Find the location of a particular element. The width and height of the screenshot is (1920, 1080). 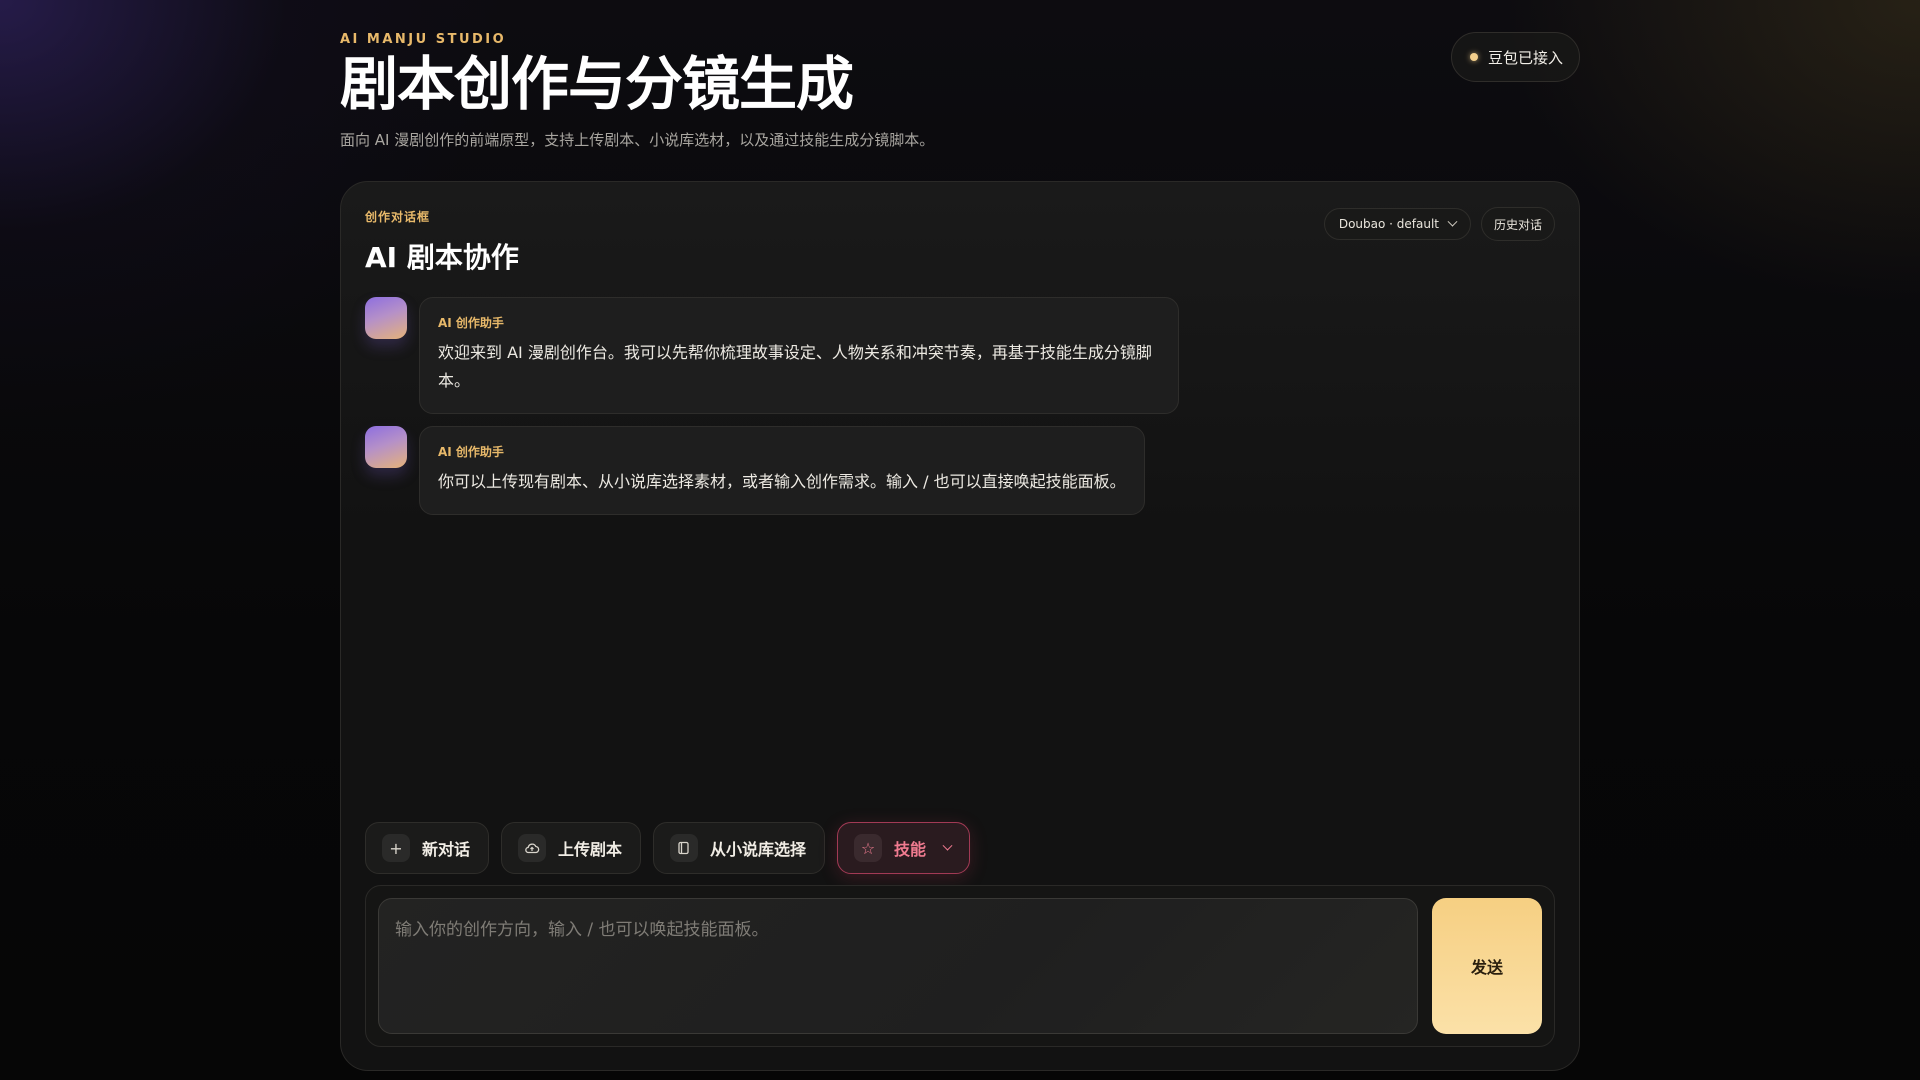

panel-title: AI 剧本协作 is located at coordinates (442, 257).